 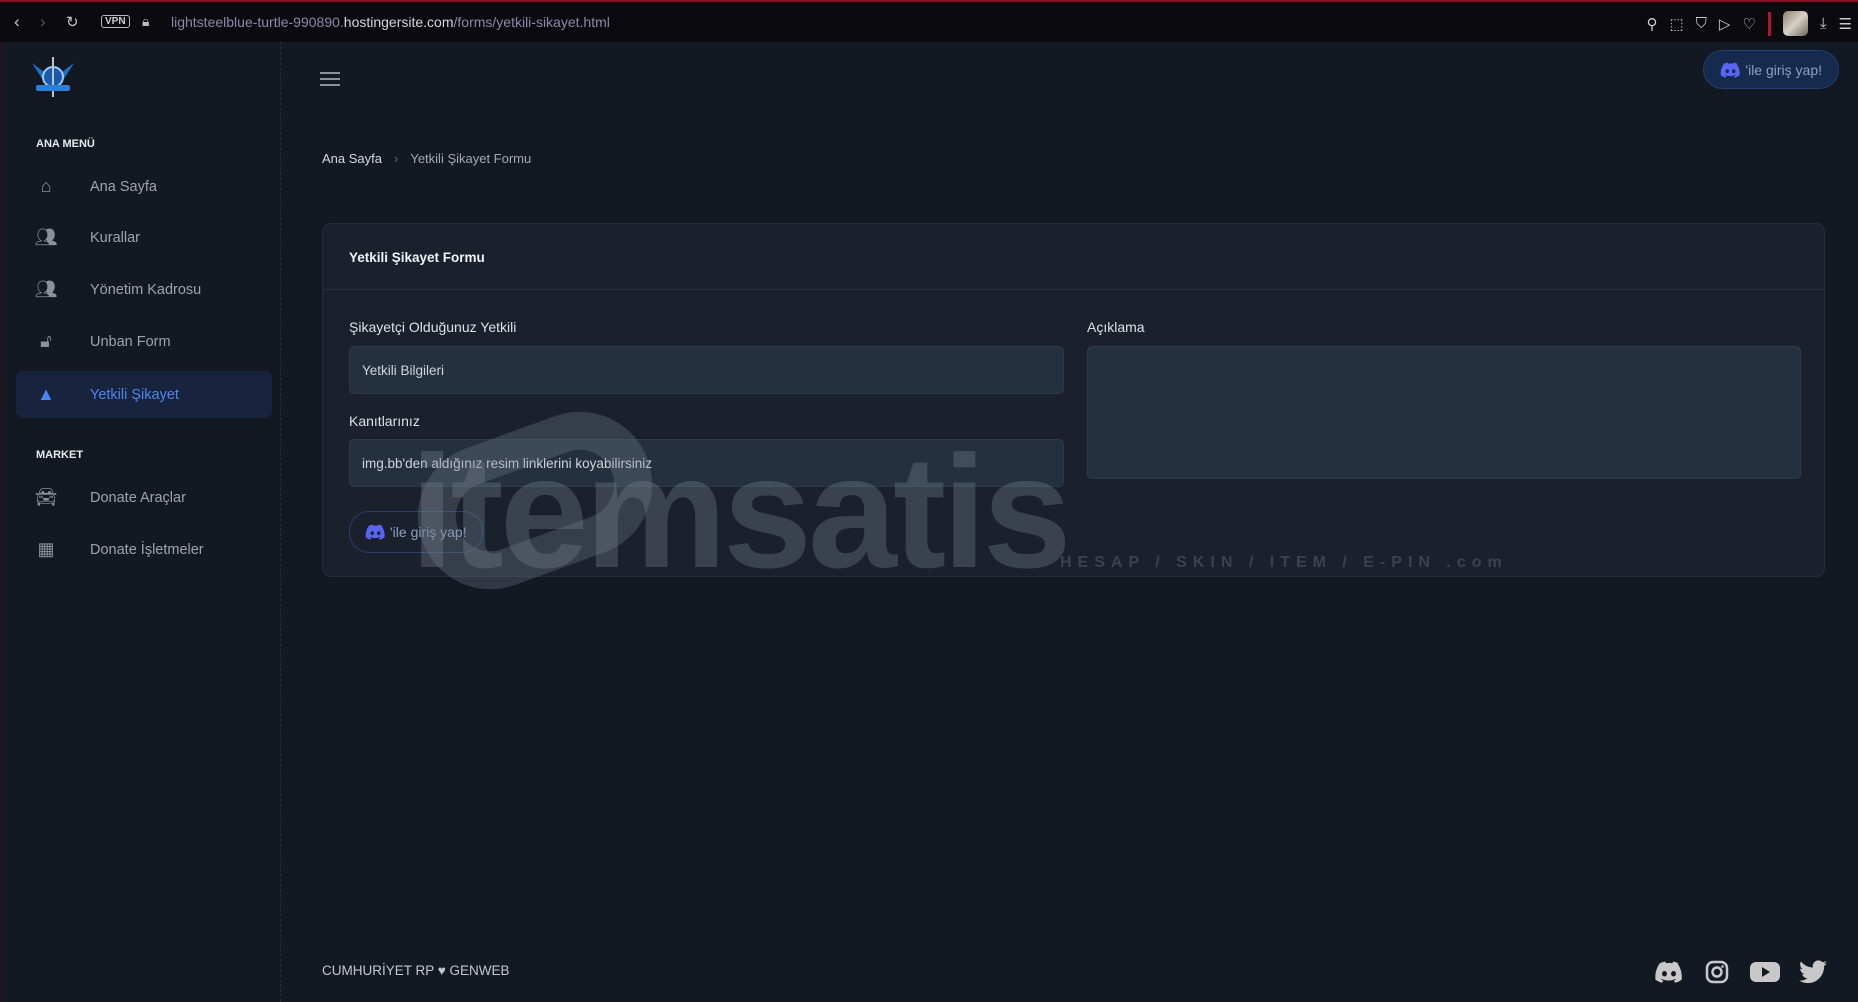 I want to click on sidebar-item-label: Ana Sayfa, so click(x=123, y=186).